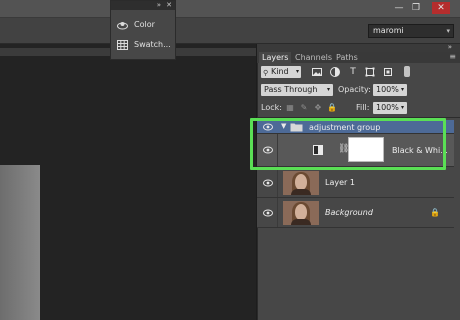 The height and width of the screenshot is (320, 460). What do you see at coordinates (340, 182) in the screenshot?
I see `layer-name: Layer 1` at bounding box center [340, 182].